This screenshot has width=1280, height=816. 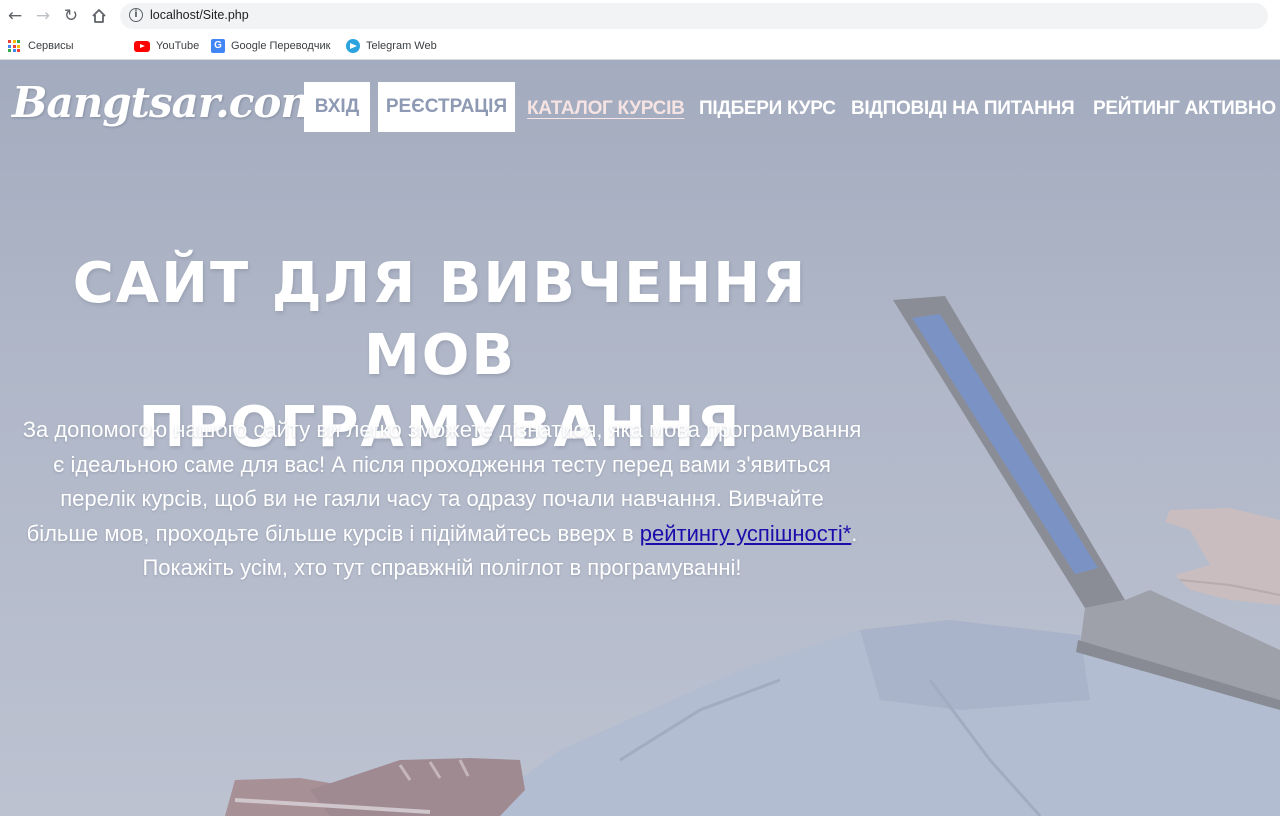 What do you see at coordinates (14, 46) in the screenshot?
I see `apps-grid-icon` at bounding box center [14, 46].